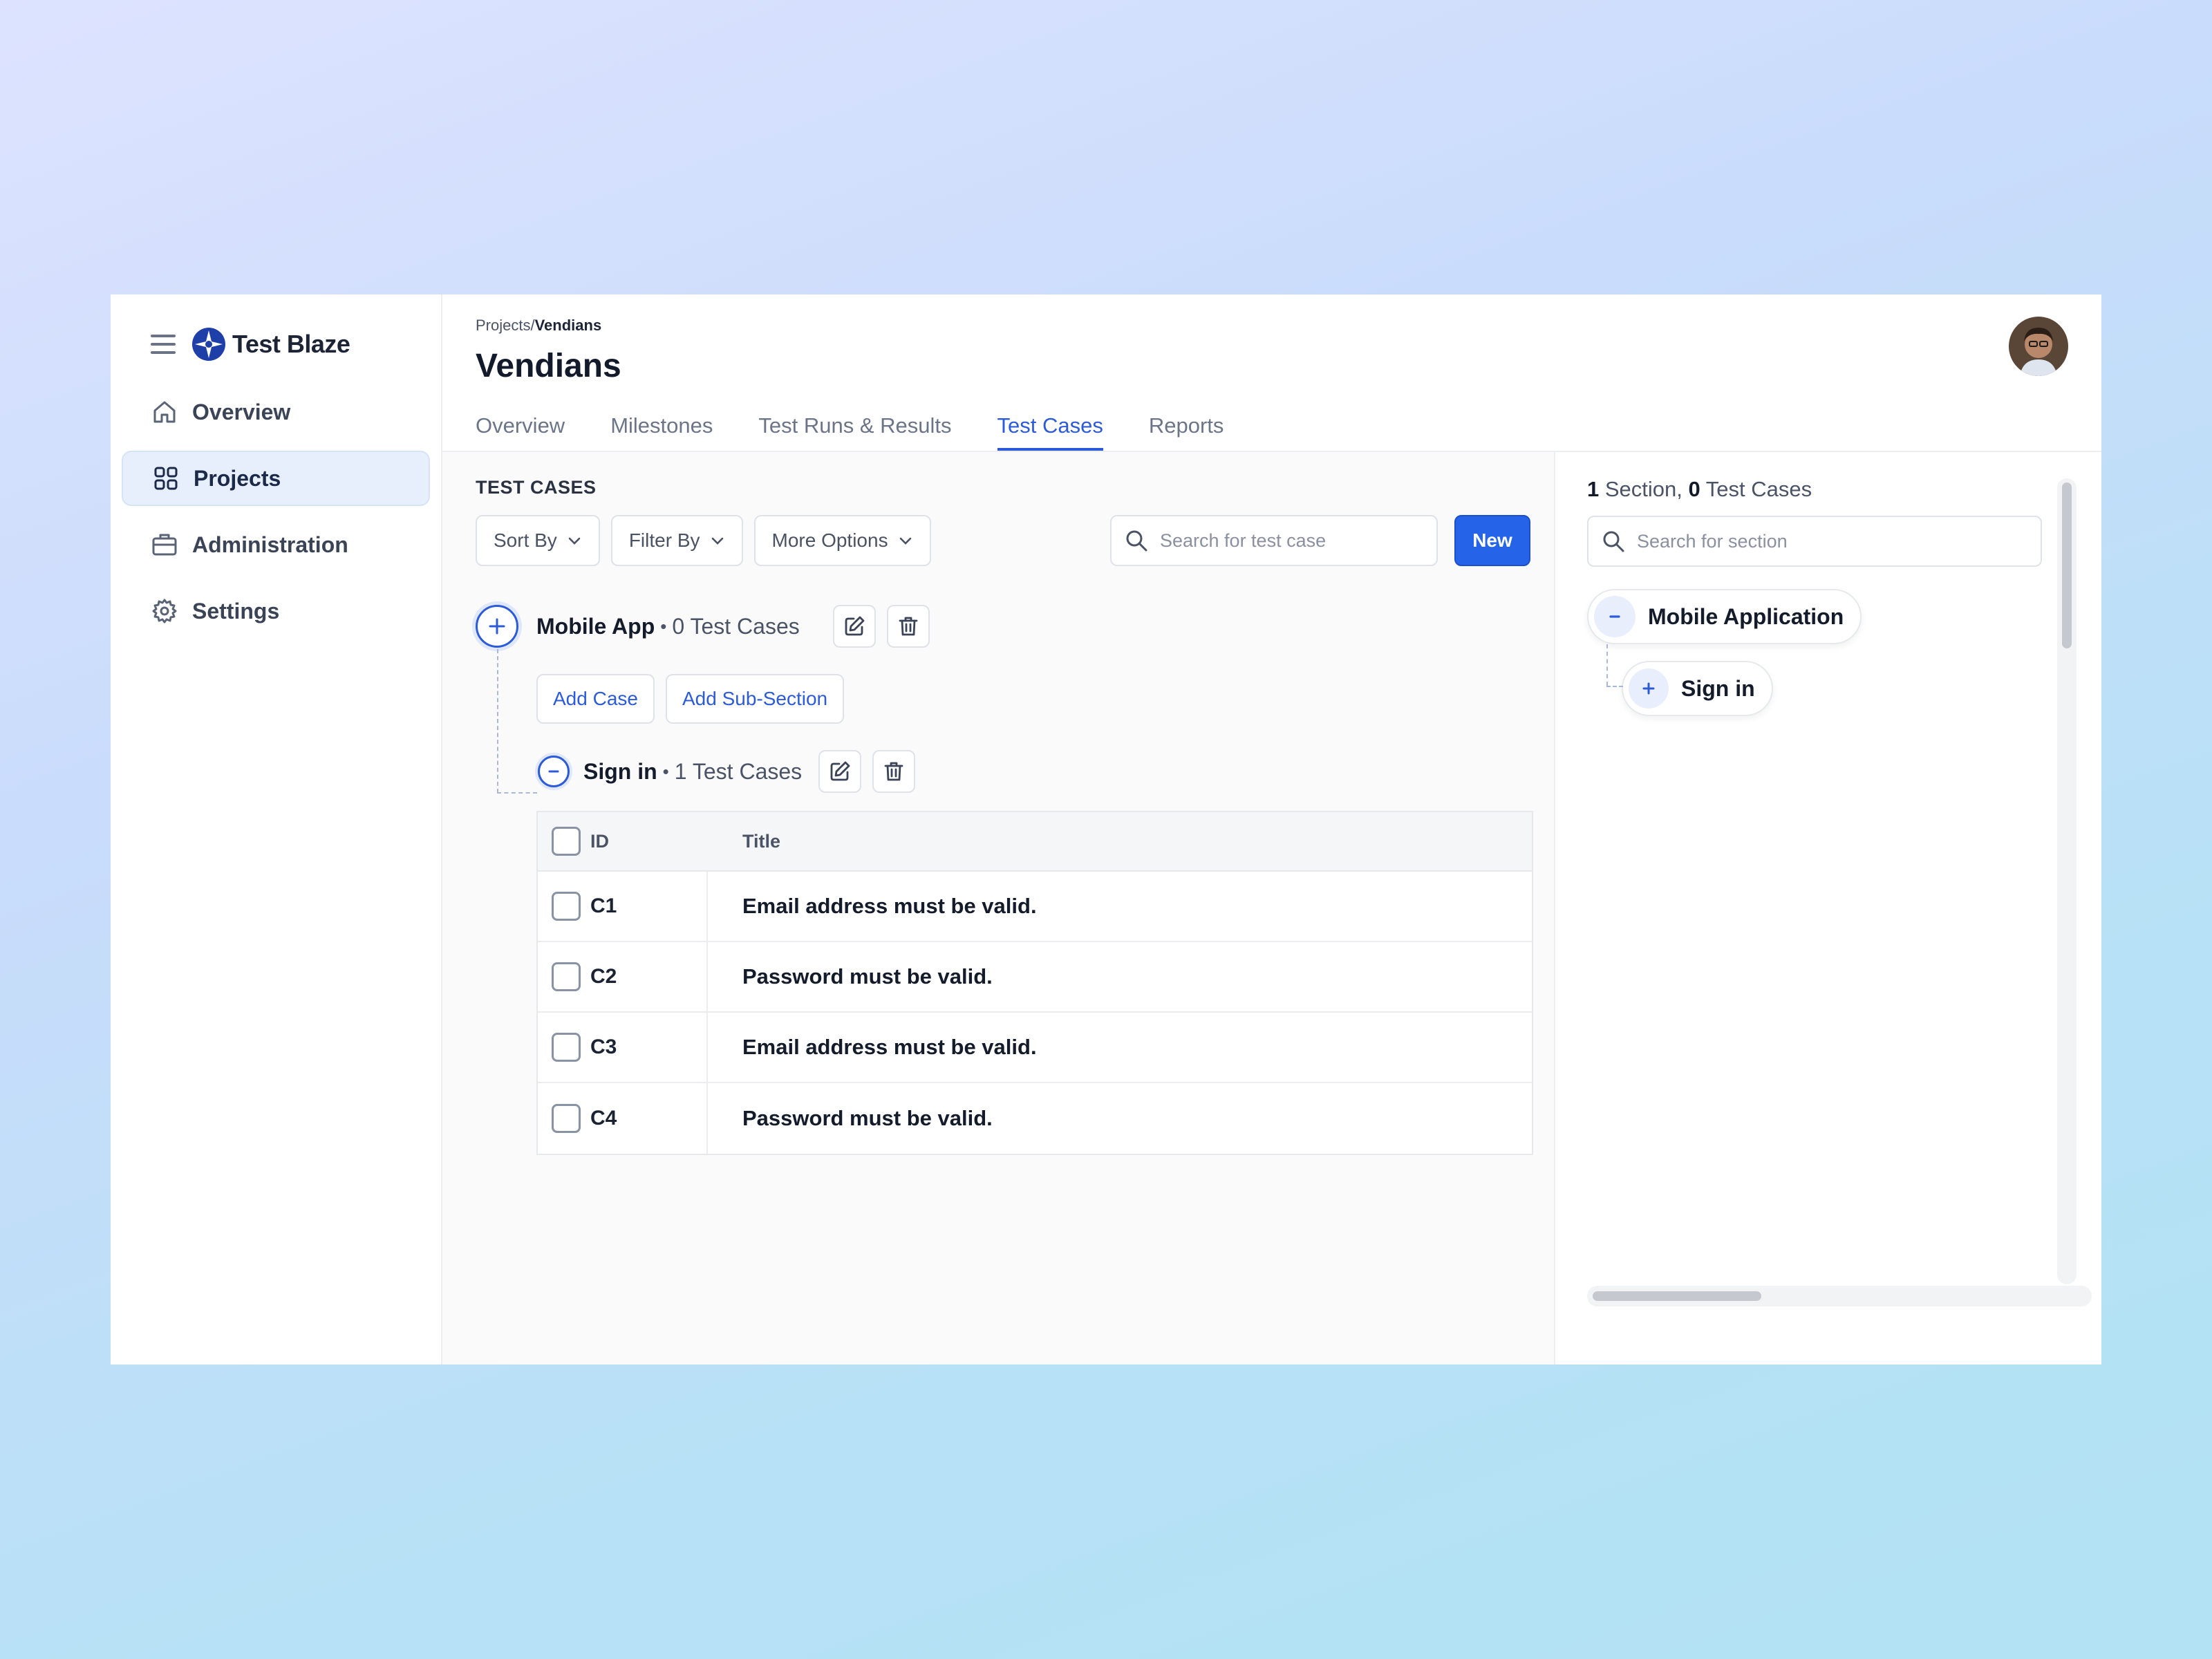 This screenshot has width=2212, height=1659. What do you see at coordinates (163, 344) in the screenshot?
I see `menu-icon` at bounding box center [163, 344].